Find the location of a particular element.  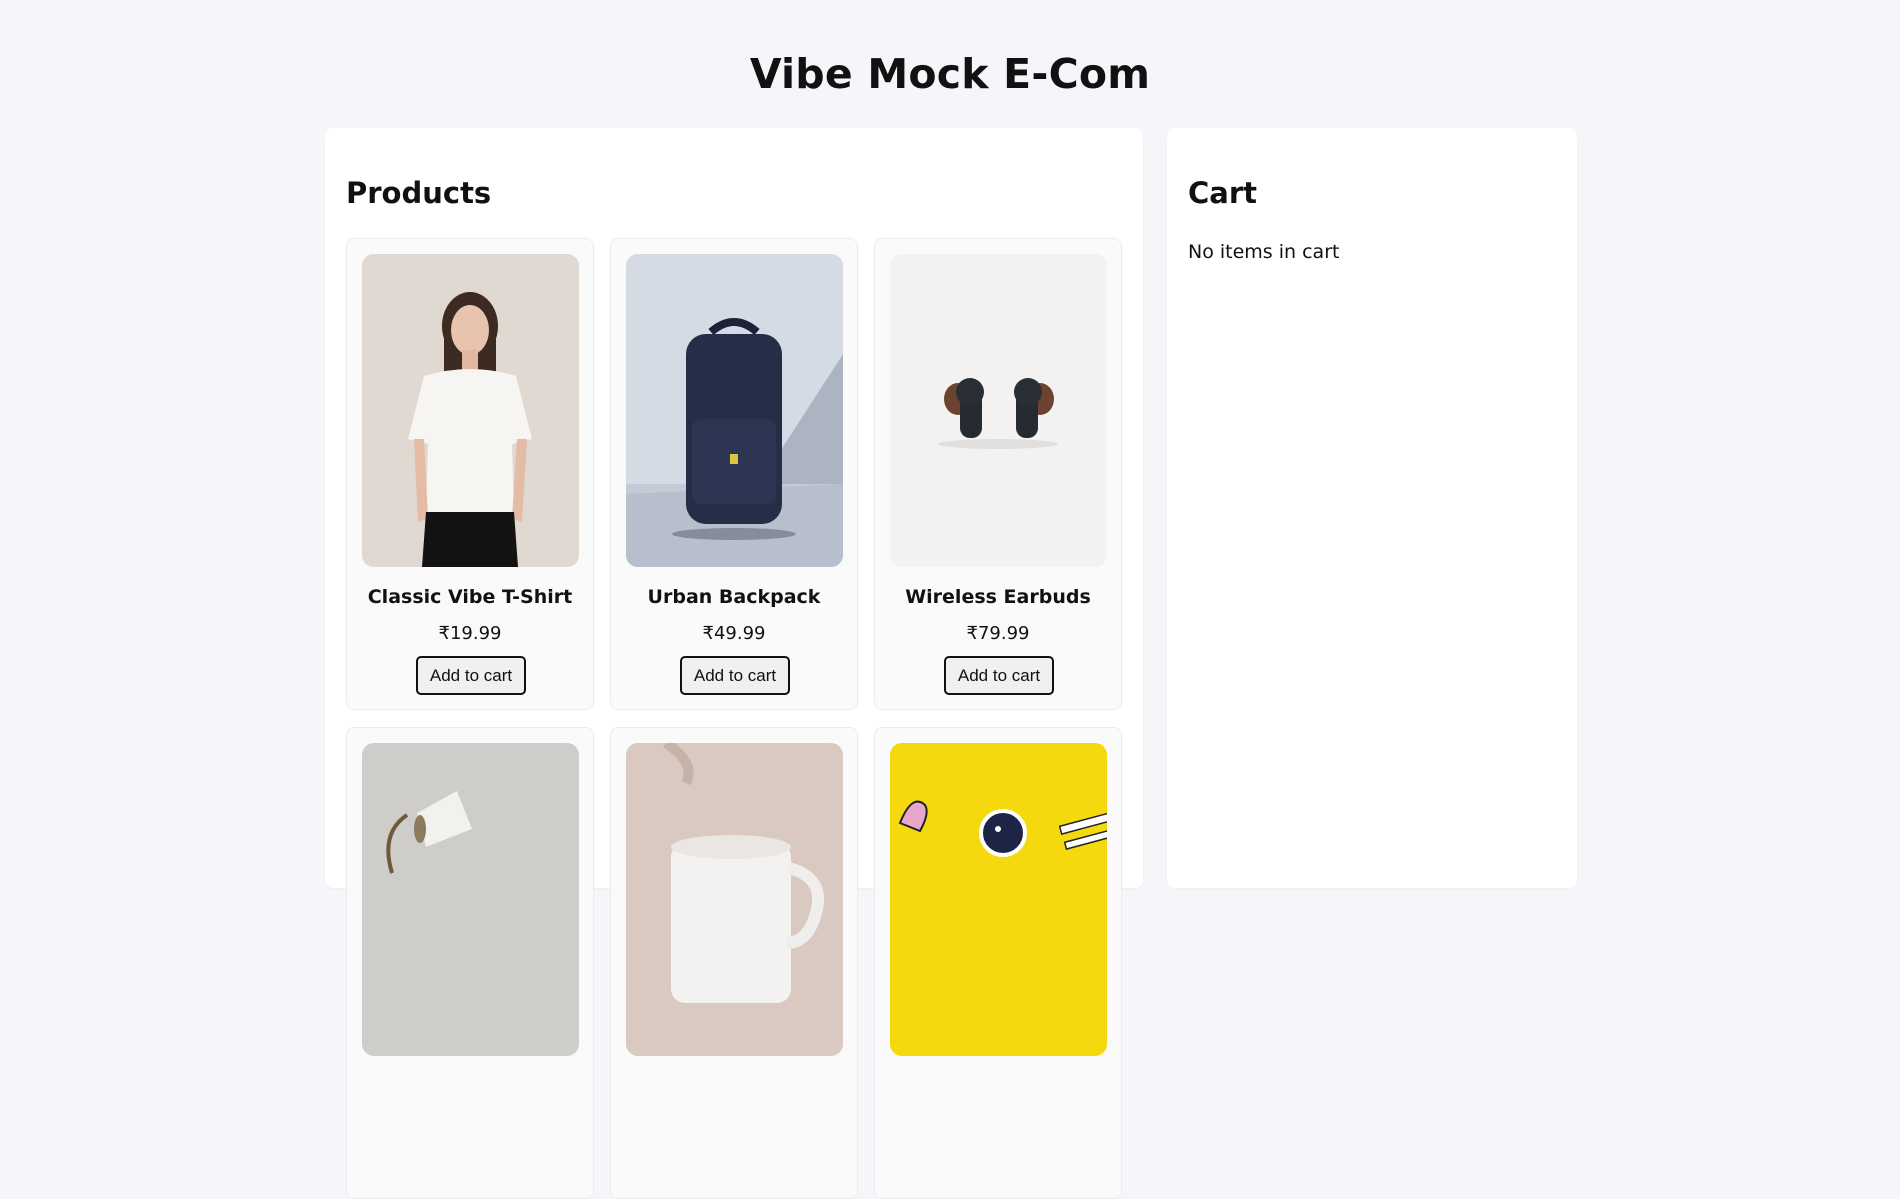

product-card: Classic Vibe T-Shirt ₹19.99 Add to cart is located at coordinates (470, 474).